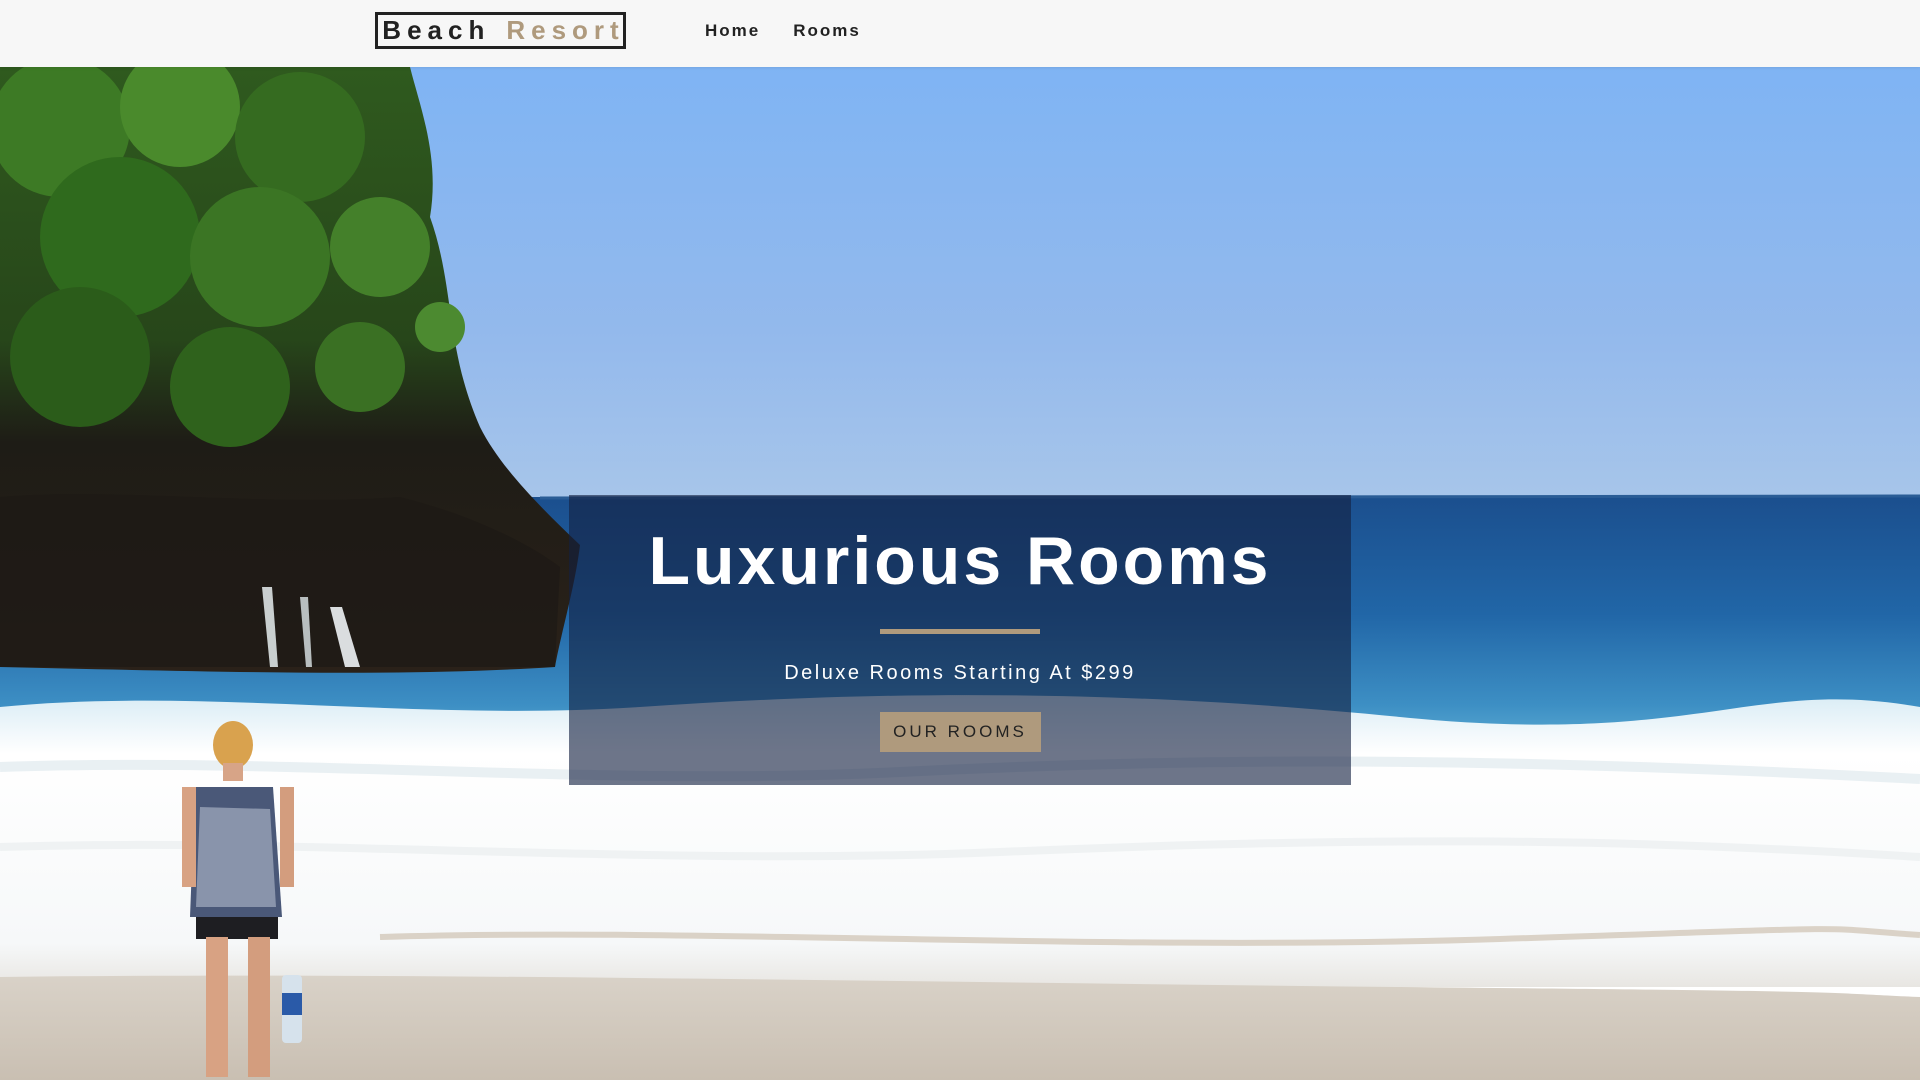 The height and width of the screenshot is (1080, 1920). Describe the element at coordinates (960, 673) in the screenshot. I see `hero-subtitle: Deluxe Rooms Starting At $299` at that location.